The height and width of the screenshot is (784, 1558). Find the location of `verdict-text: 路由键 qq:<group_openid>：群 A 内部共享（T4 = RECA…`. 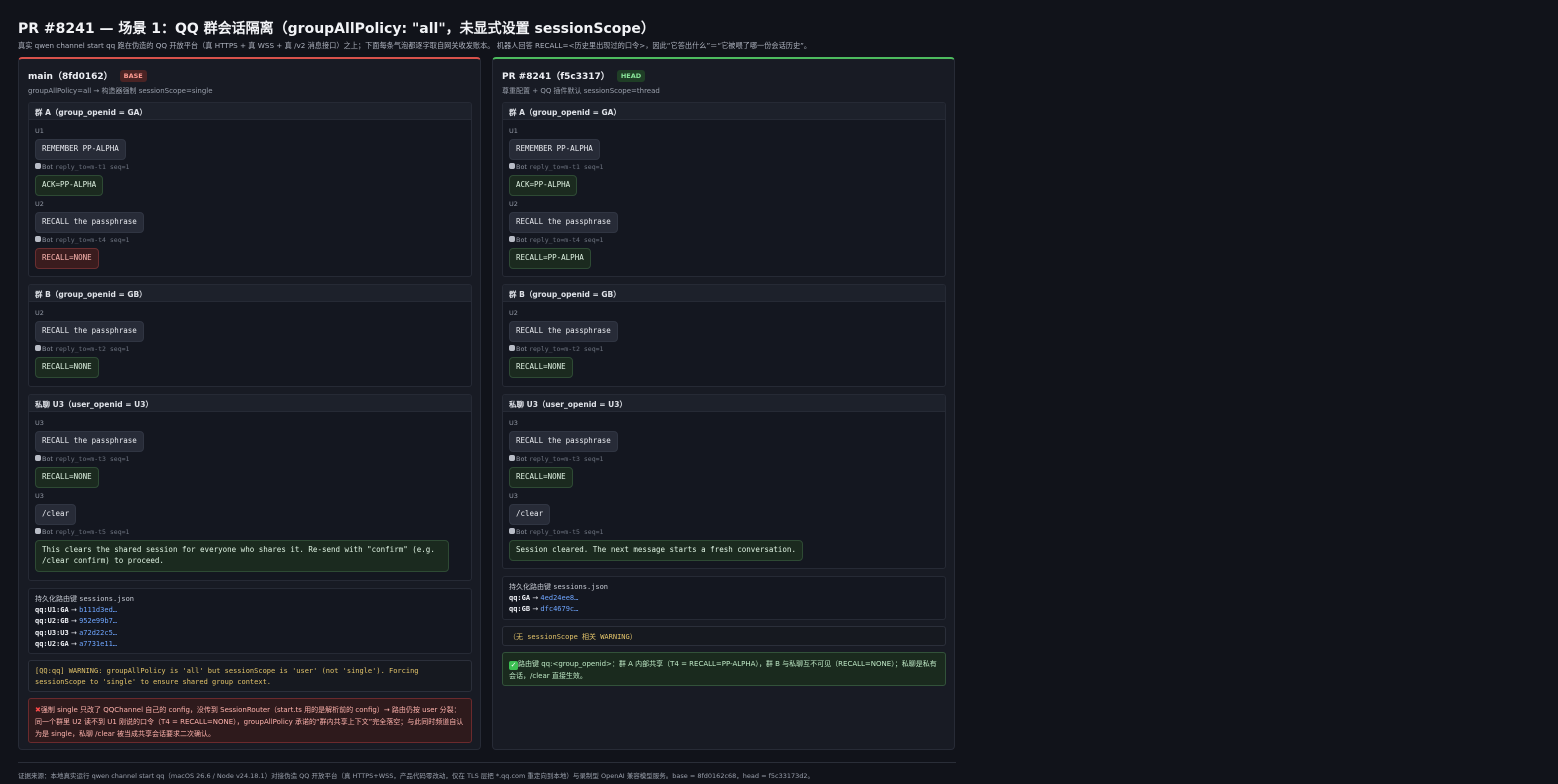

verdict-text: 路由键 qq:<group_openid>：群 A 内部共享（T4 = RECA… is located at coordinates (723, 670).